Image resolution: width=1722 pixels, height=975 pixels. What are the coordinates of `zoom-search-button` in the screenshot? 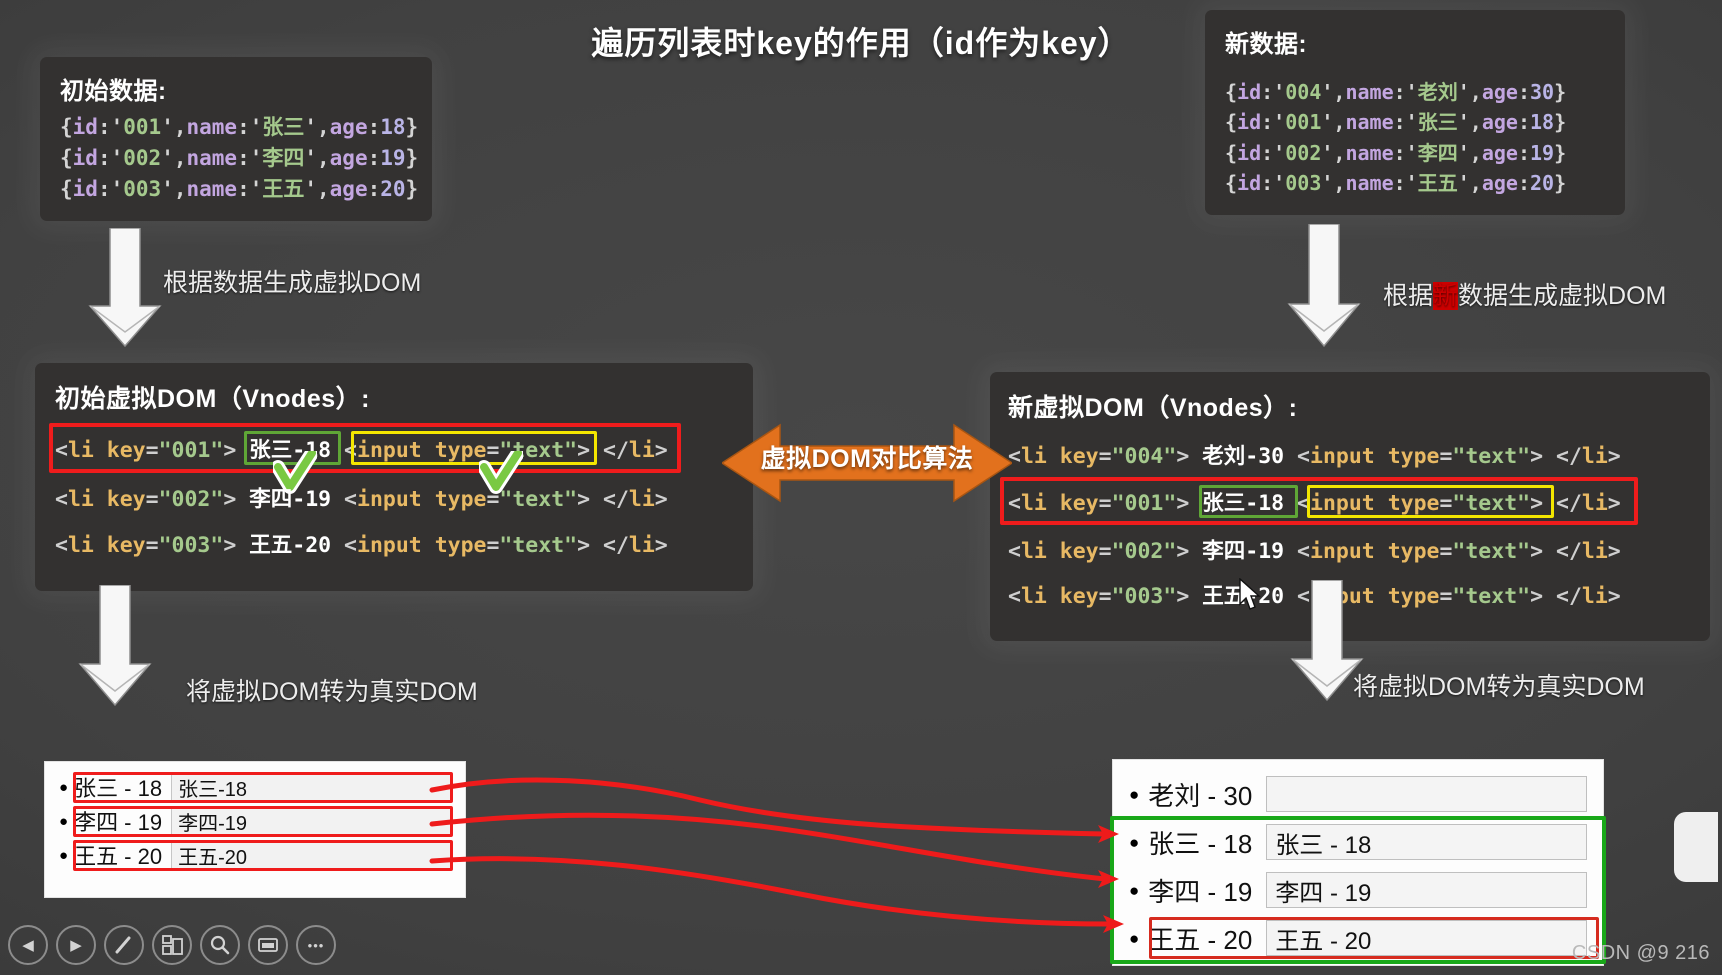 It's located at (220, 945).